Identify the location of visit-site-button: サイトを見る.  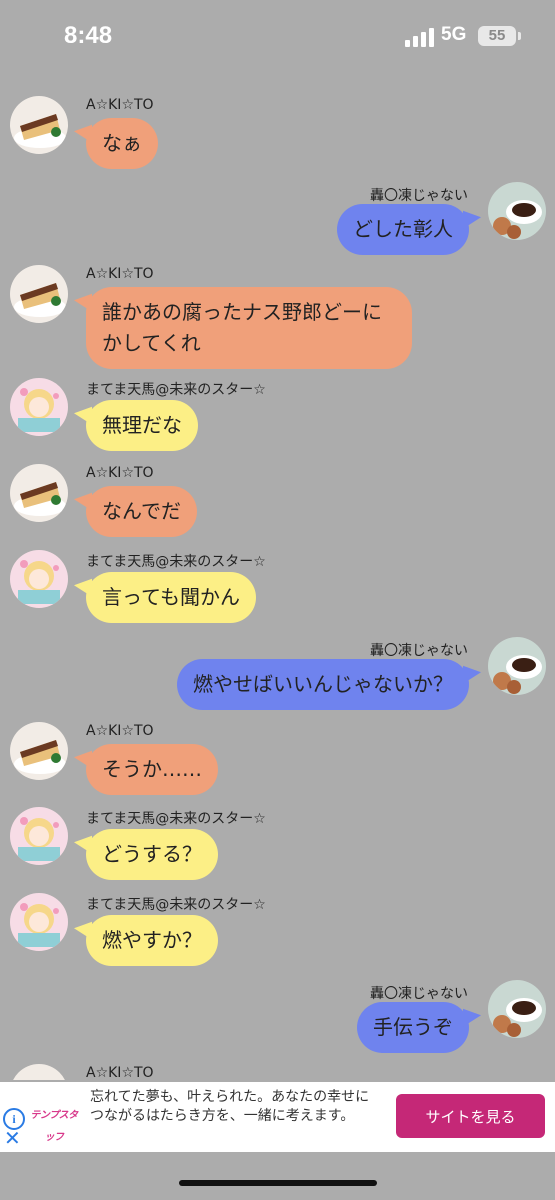
(470, 1116).